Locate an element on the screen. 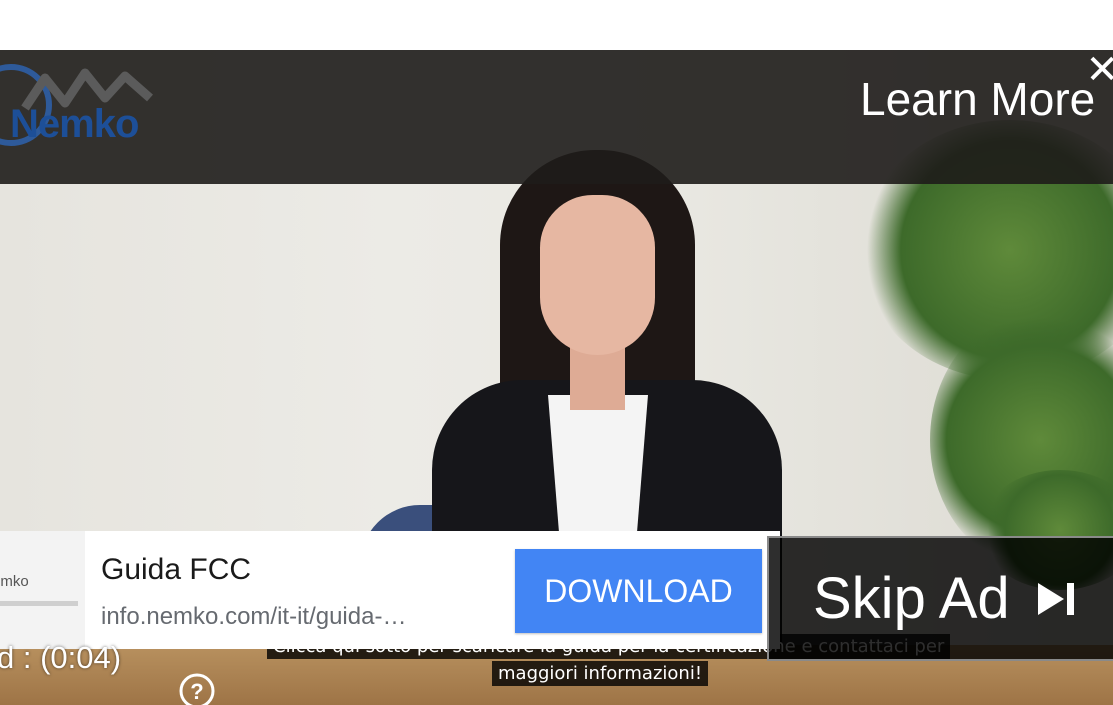 Image resolution: width=1113 pixels, height=705 pixels. ad-thumbnail: emko is located at coordinates (42, 590).